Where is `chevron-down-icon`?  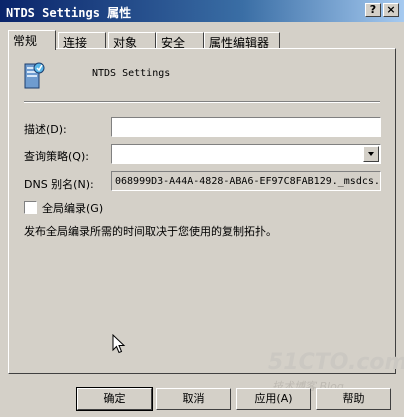
chevron-down-icon is located at coordinates (371, 154).